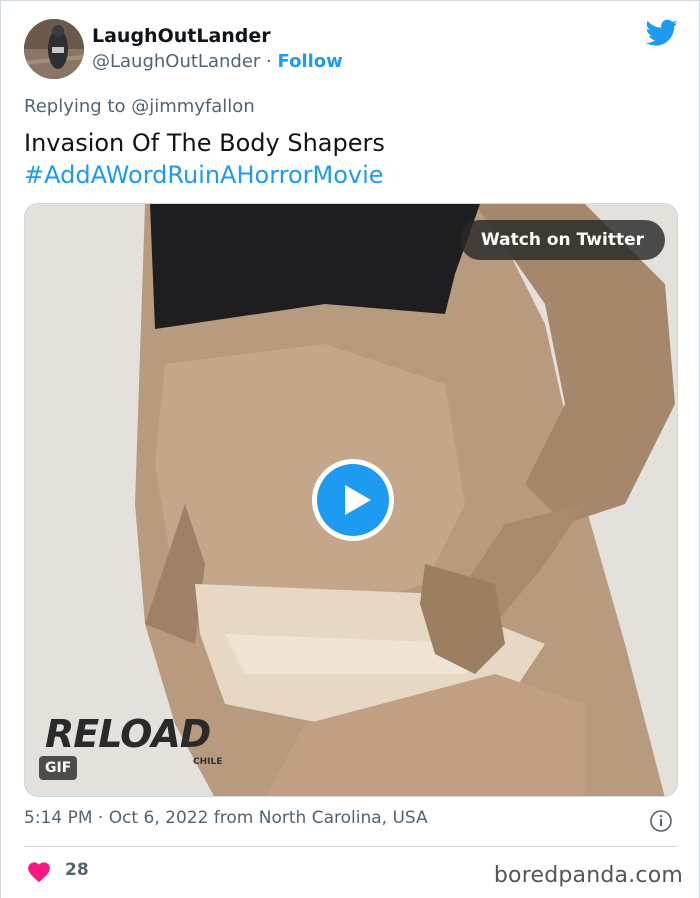 This screenshot has height=898, width=700. What do you see at coordinates (588, 875) in the screenshot?
I see `watermark: boredpanda.com` at bounding box center [588, 875].